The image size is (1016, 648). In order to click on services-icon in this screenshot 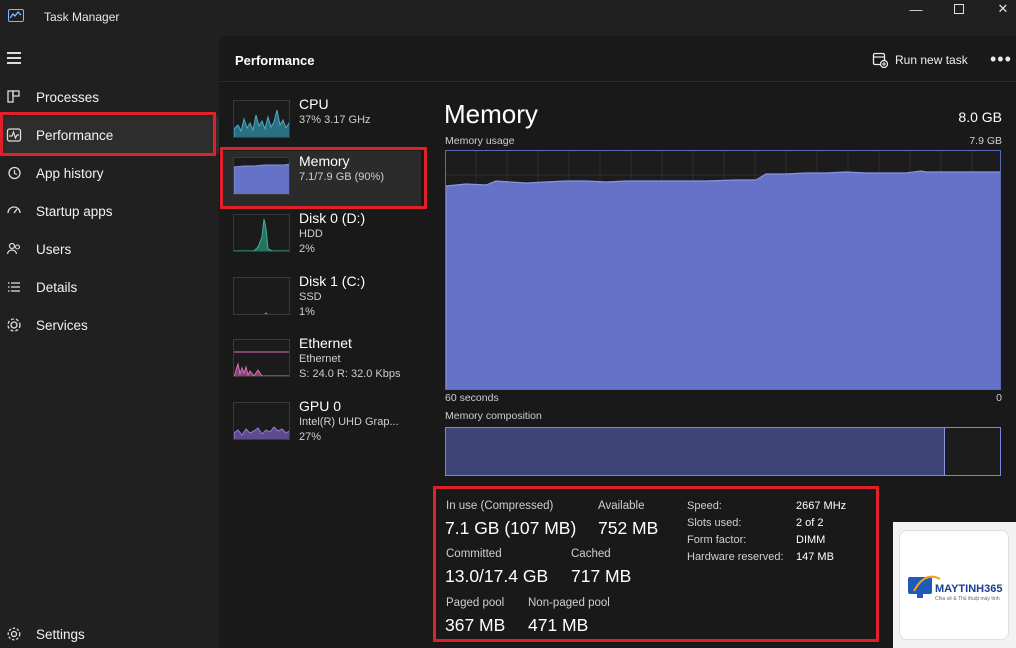, I will do `click(14, 325)`.